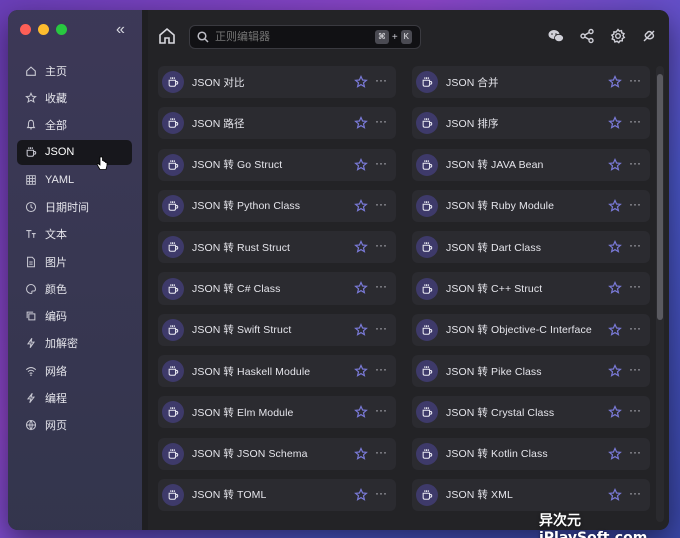 The width and height of the screenshot is (680, 538). What do you see at coordinates (74, 398) in the screenshot?
I see `sidebar-item-12: 编程` at bounding box center [74, 398].